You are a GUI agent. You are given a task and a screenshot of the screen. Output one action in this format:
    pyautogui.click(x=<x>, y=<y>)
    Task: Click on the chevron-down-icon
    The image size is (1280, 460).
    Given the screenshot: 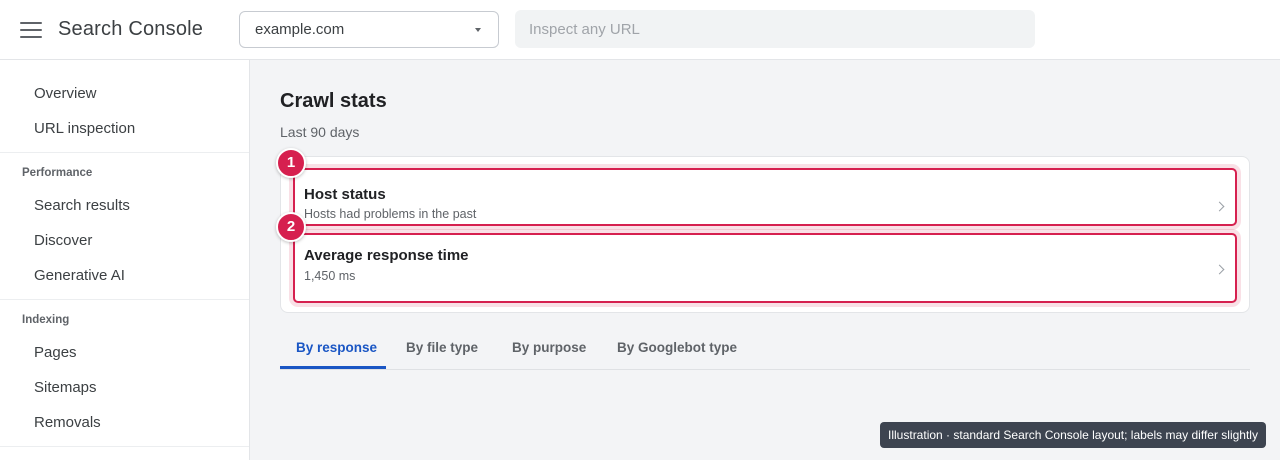 What is the action you would take?
    pyautogui.click(x=478, y=30)
    